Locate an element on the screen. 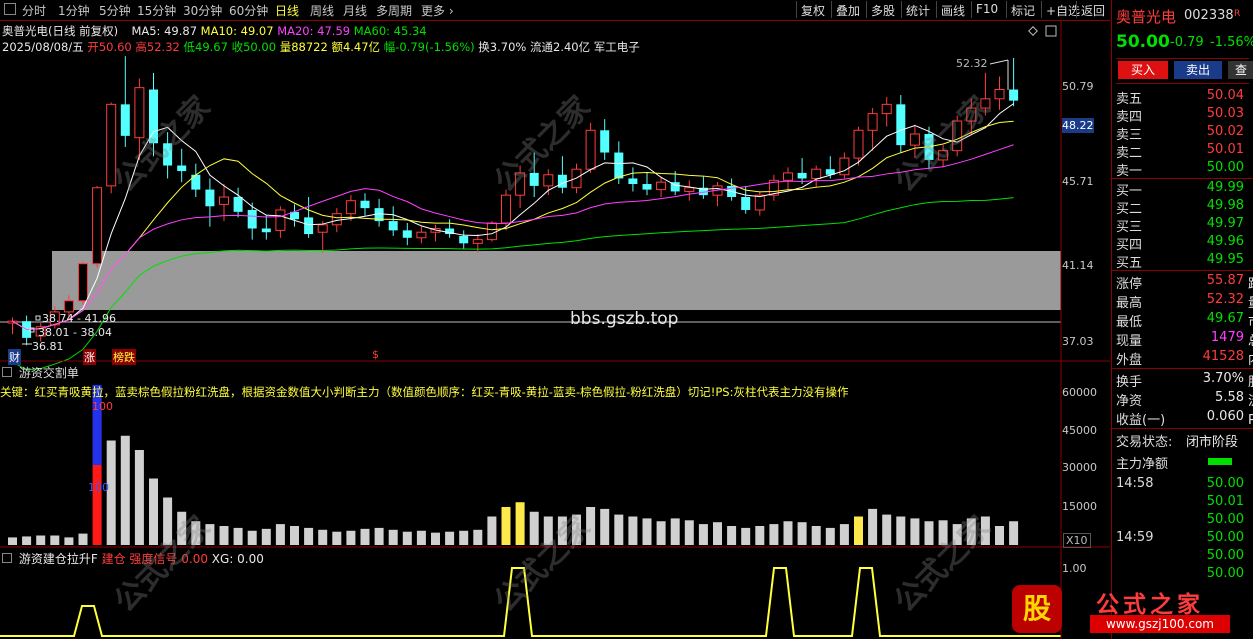 The width and height of the screenshot is (1253, 639). stats-row: 净资 5.58 流通 is located at coordinates (1184, 399).